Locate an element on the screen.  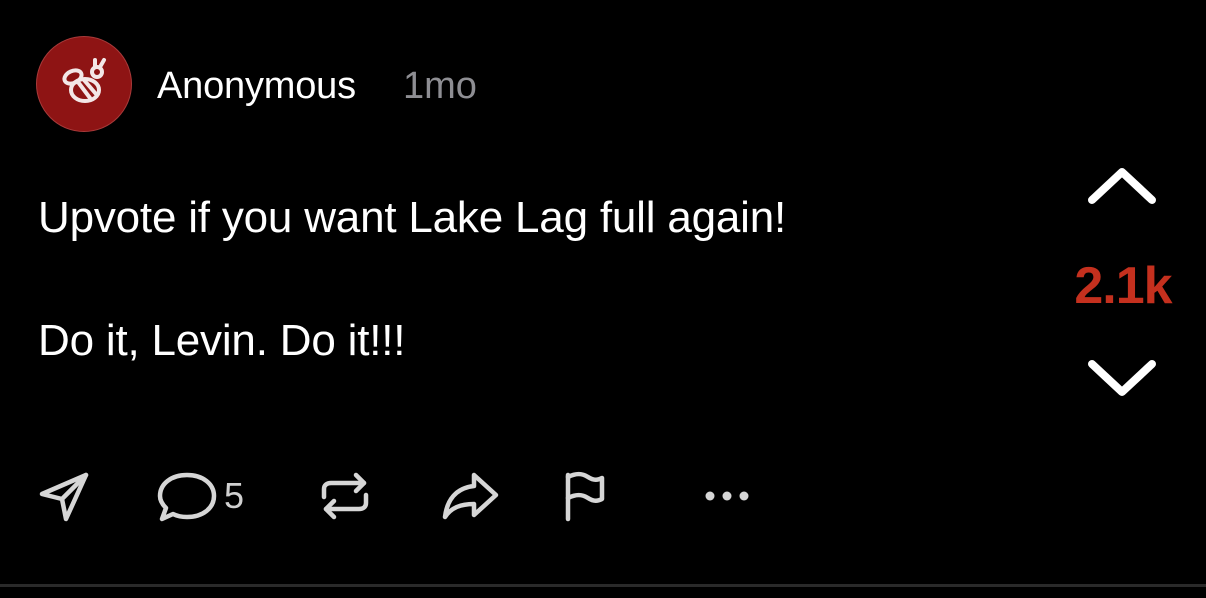
flag-button is located at coordinates (584, 496).